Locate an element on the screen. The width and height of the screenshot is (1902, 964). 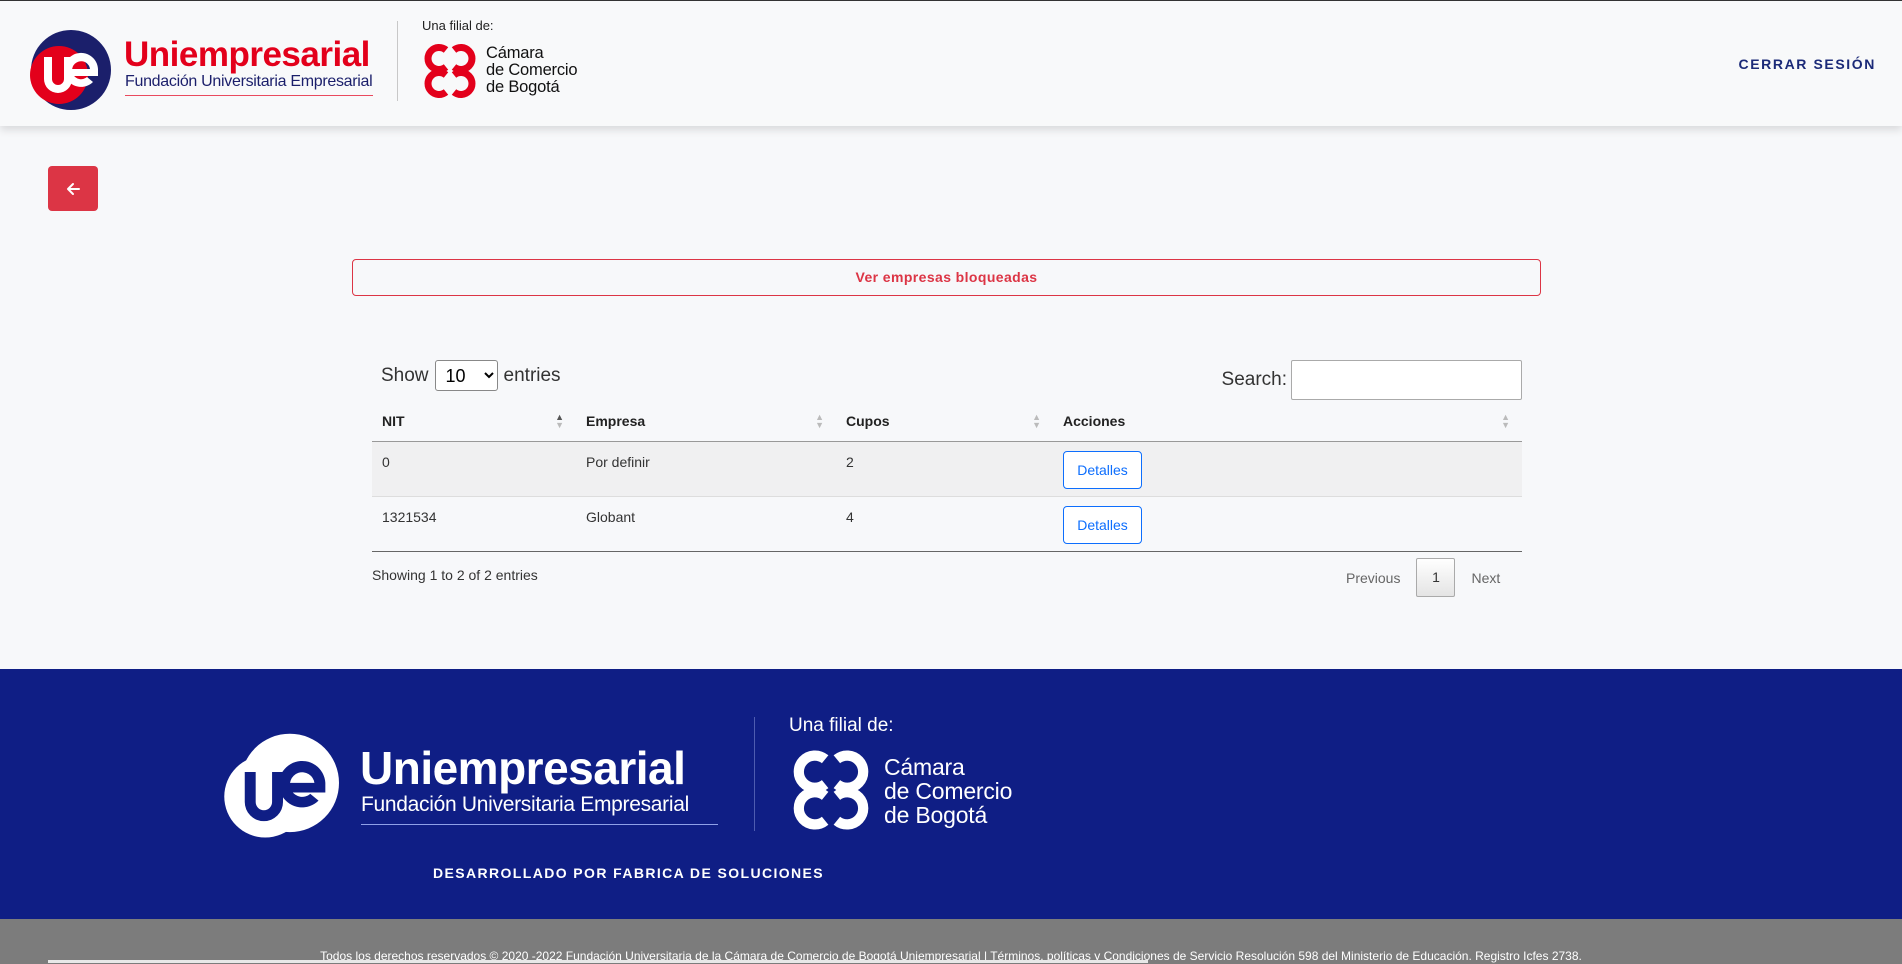
show-label: Show is located at coordinates (405, 375).